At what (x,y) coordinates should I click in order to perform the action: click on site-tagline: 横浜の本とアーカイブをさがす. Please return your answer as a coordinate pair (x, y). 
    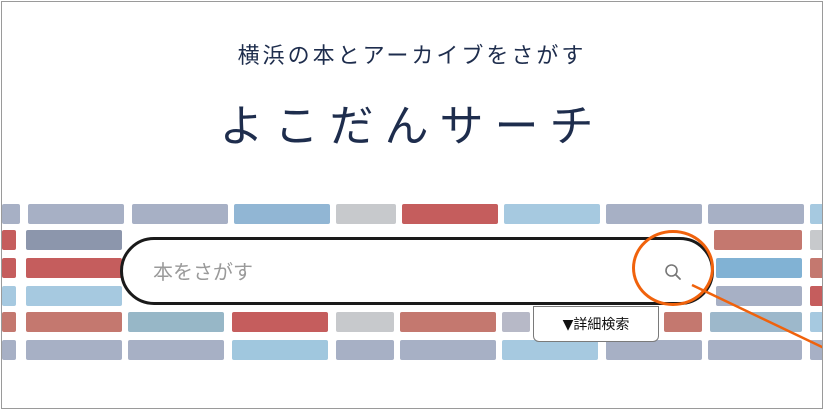
    Looking at the image, I should click on (412, 56).